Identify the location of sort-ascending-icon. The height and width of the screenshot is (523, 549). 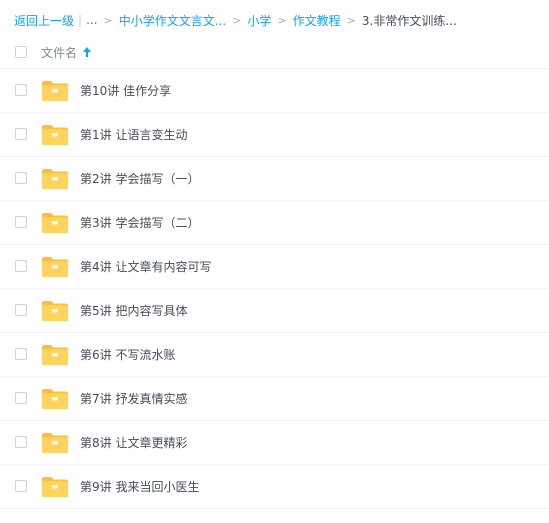
(87, 52).